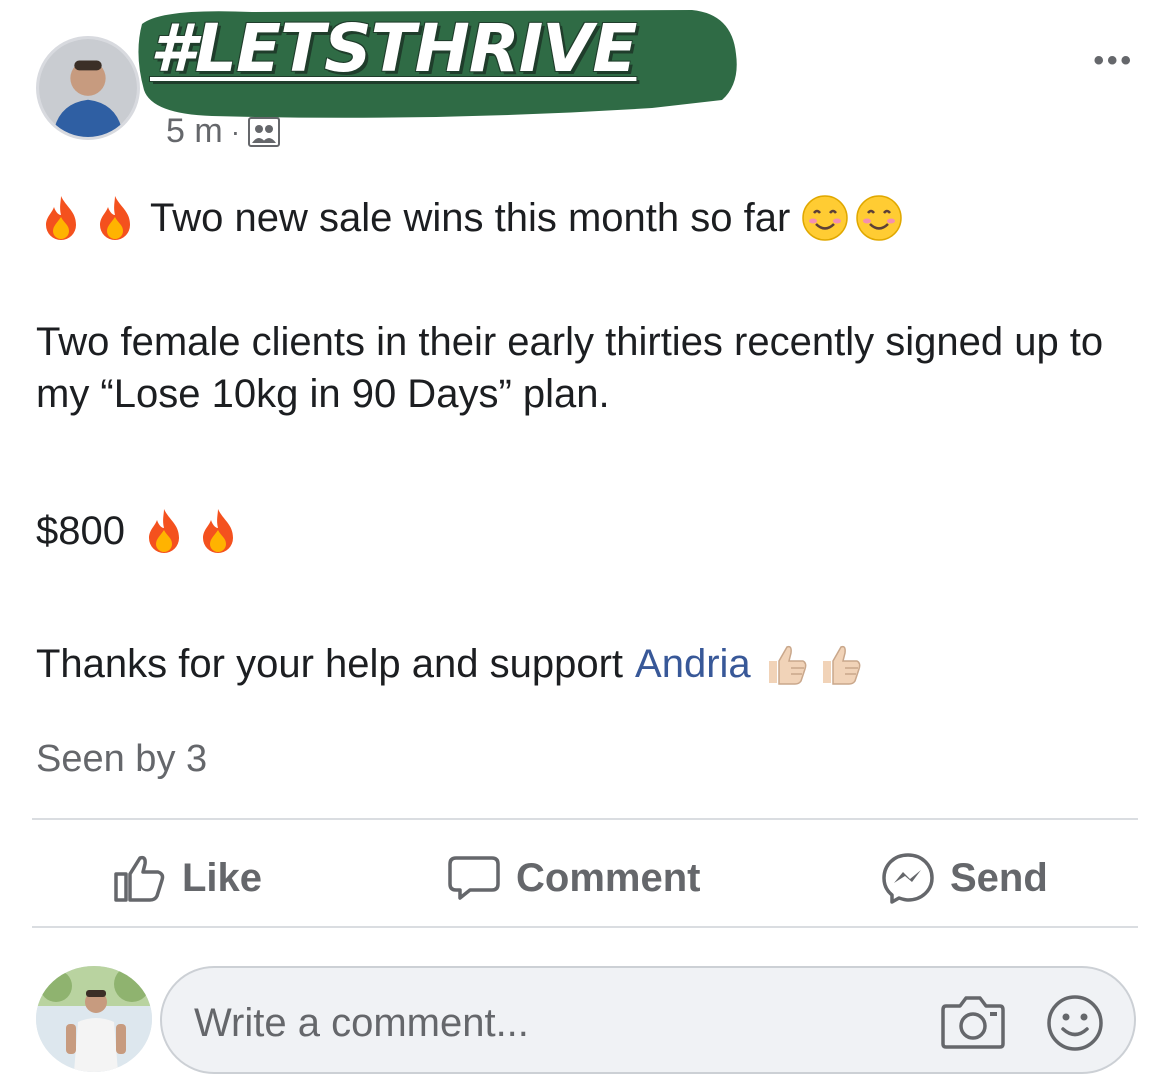 Image resolution: width=1170 pixels, height=1083 pixels. Describe the element at coordinates (581, 531) in the screenshot. I see `post-line-3: $800` at that location.